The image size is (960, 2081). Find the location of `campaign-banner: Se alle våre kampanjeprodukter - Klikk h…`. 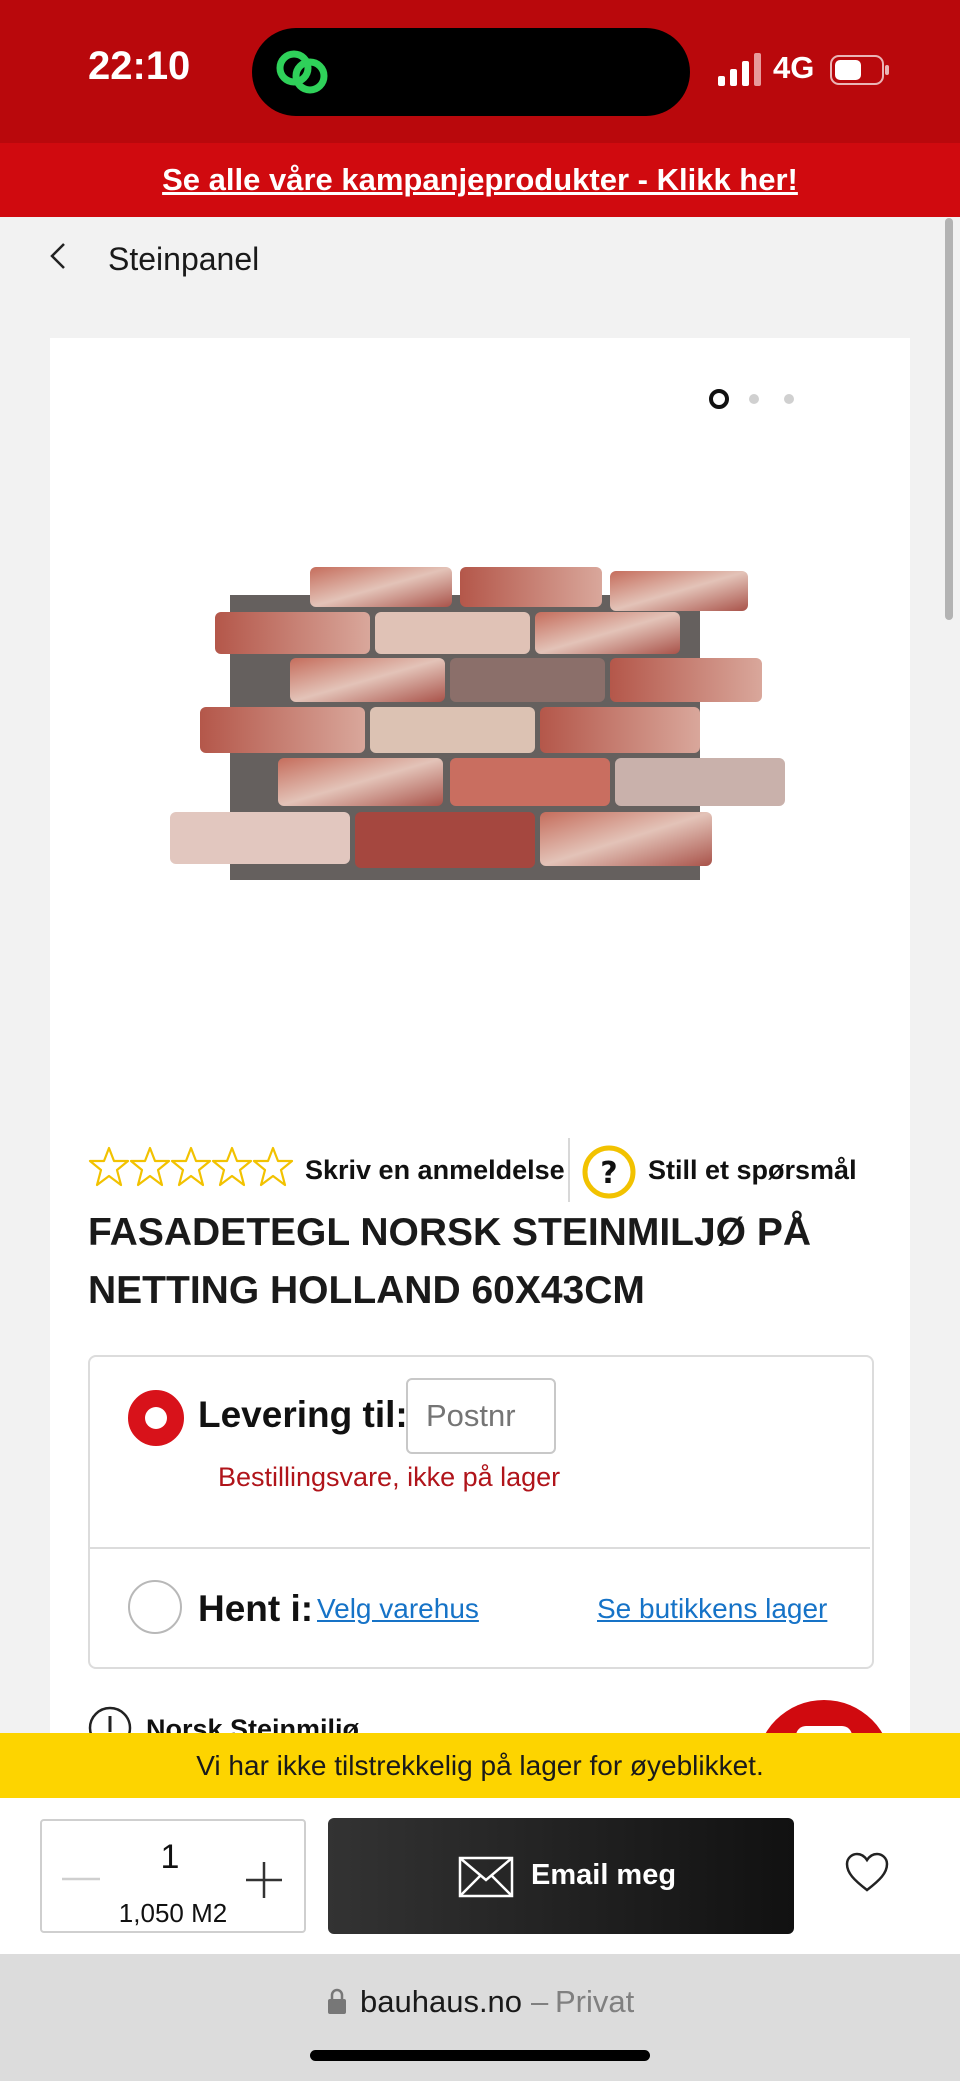

campaign-banner: Se alle våre kampanjeprodukter - Klikk h… is located at coordinates (480, 180).